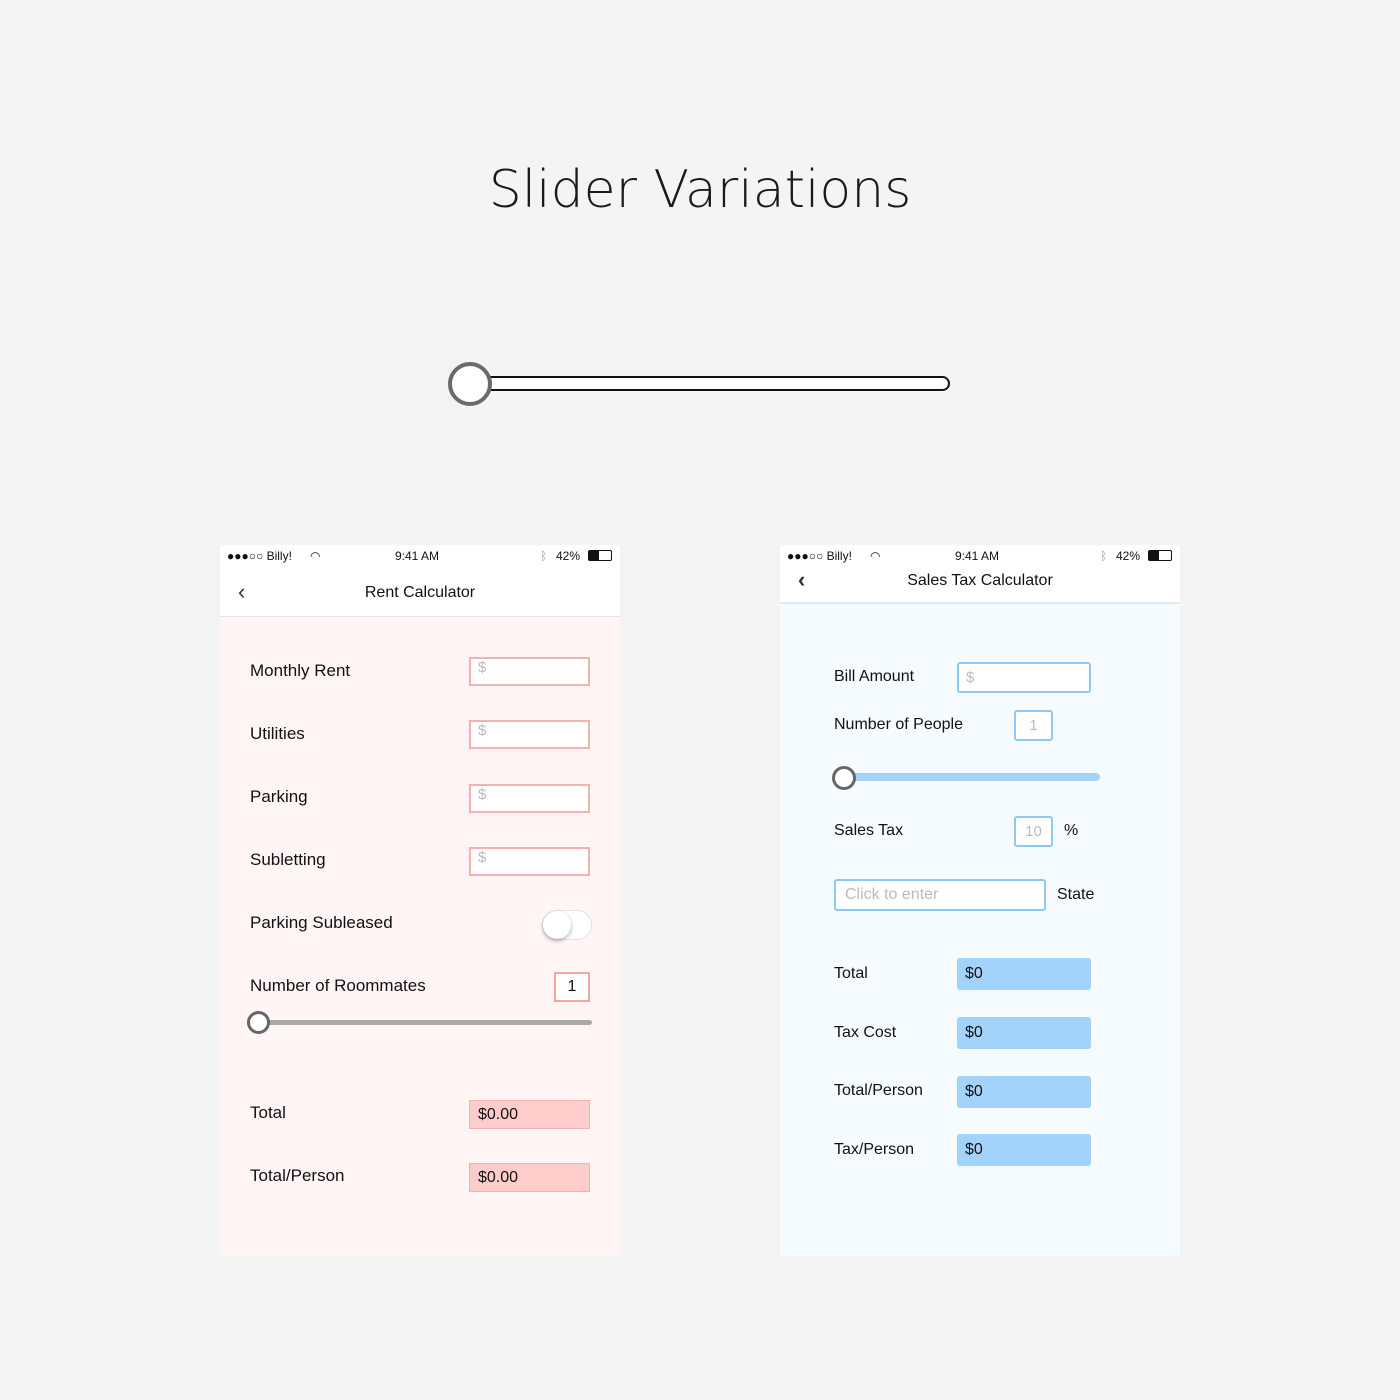 This screenshot has height=1400, width=1400. What do you see at coordinates (1024, 677) in the screenshot?
I see `bill-amount-input: $` at bounding box center [1024, 677].